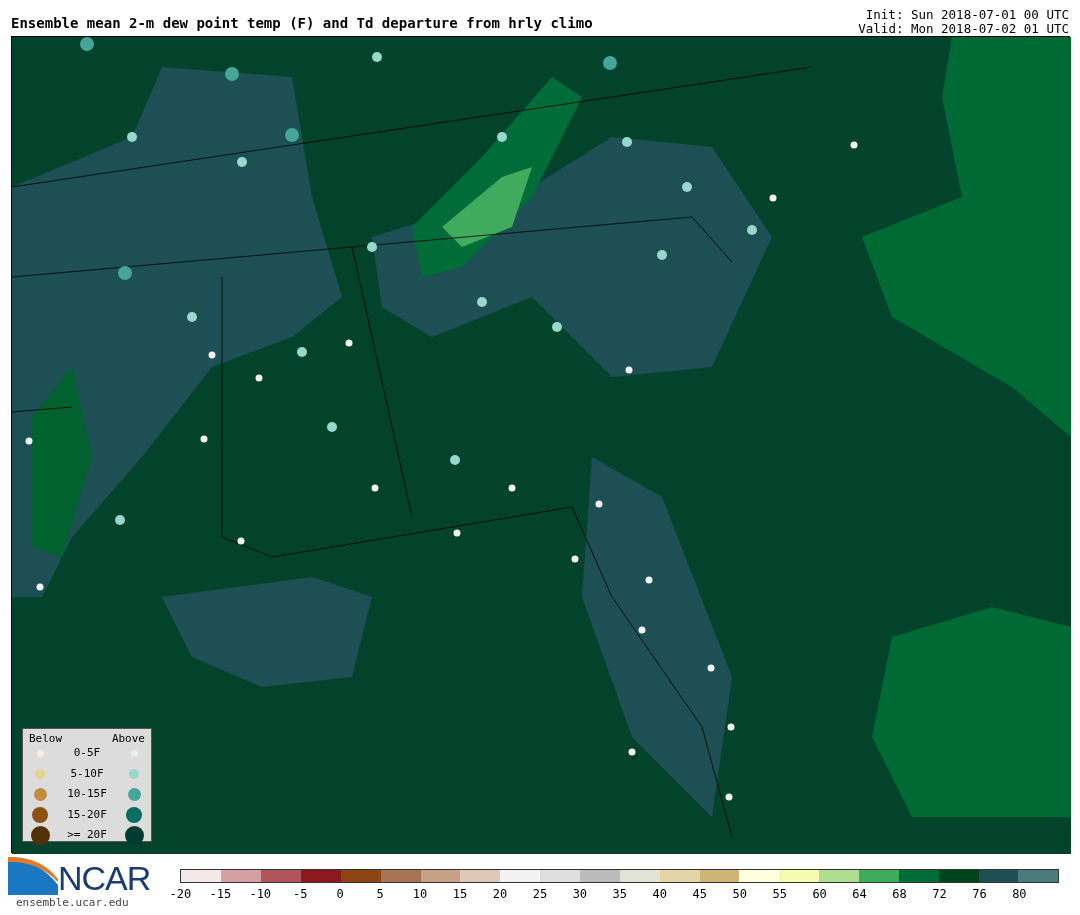  I want to click on tick-label: 40, so click(659, 894).